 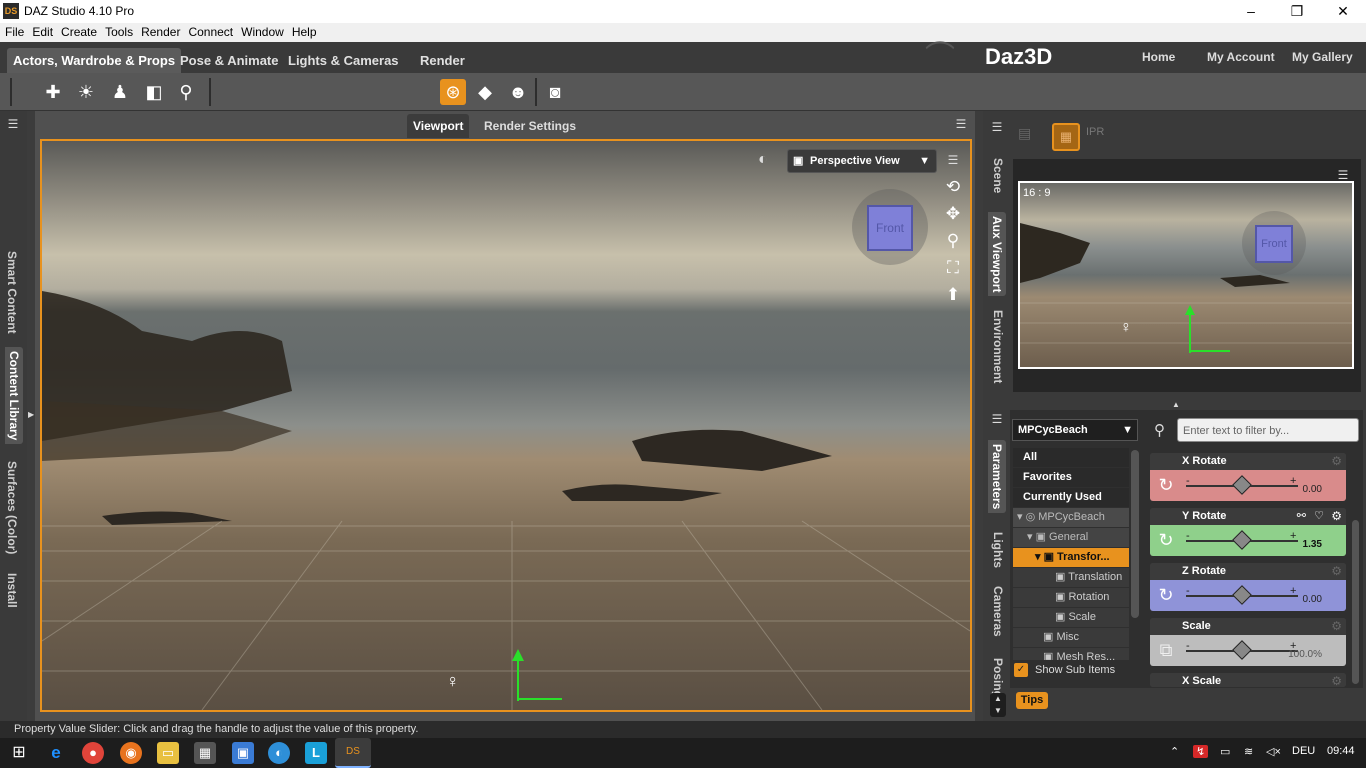 What do you see at coordinates (1273, 751) in the screenshot?
I see `volume-icon: ◁×` at bounding box center [1273, 751].